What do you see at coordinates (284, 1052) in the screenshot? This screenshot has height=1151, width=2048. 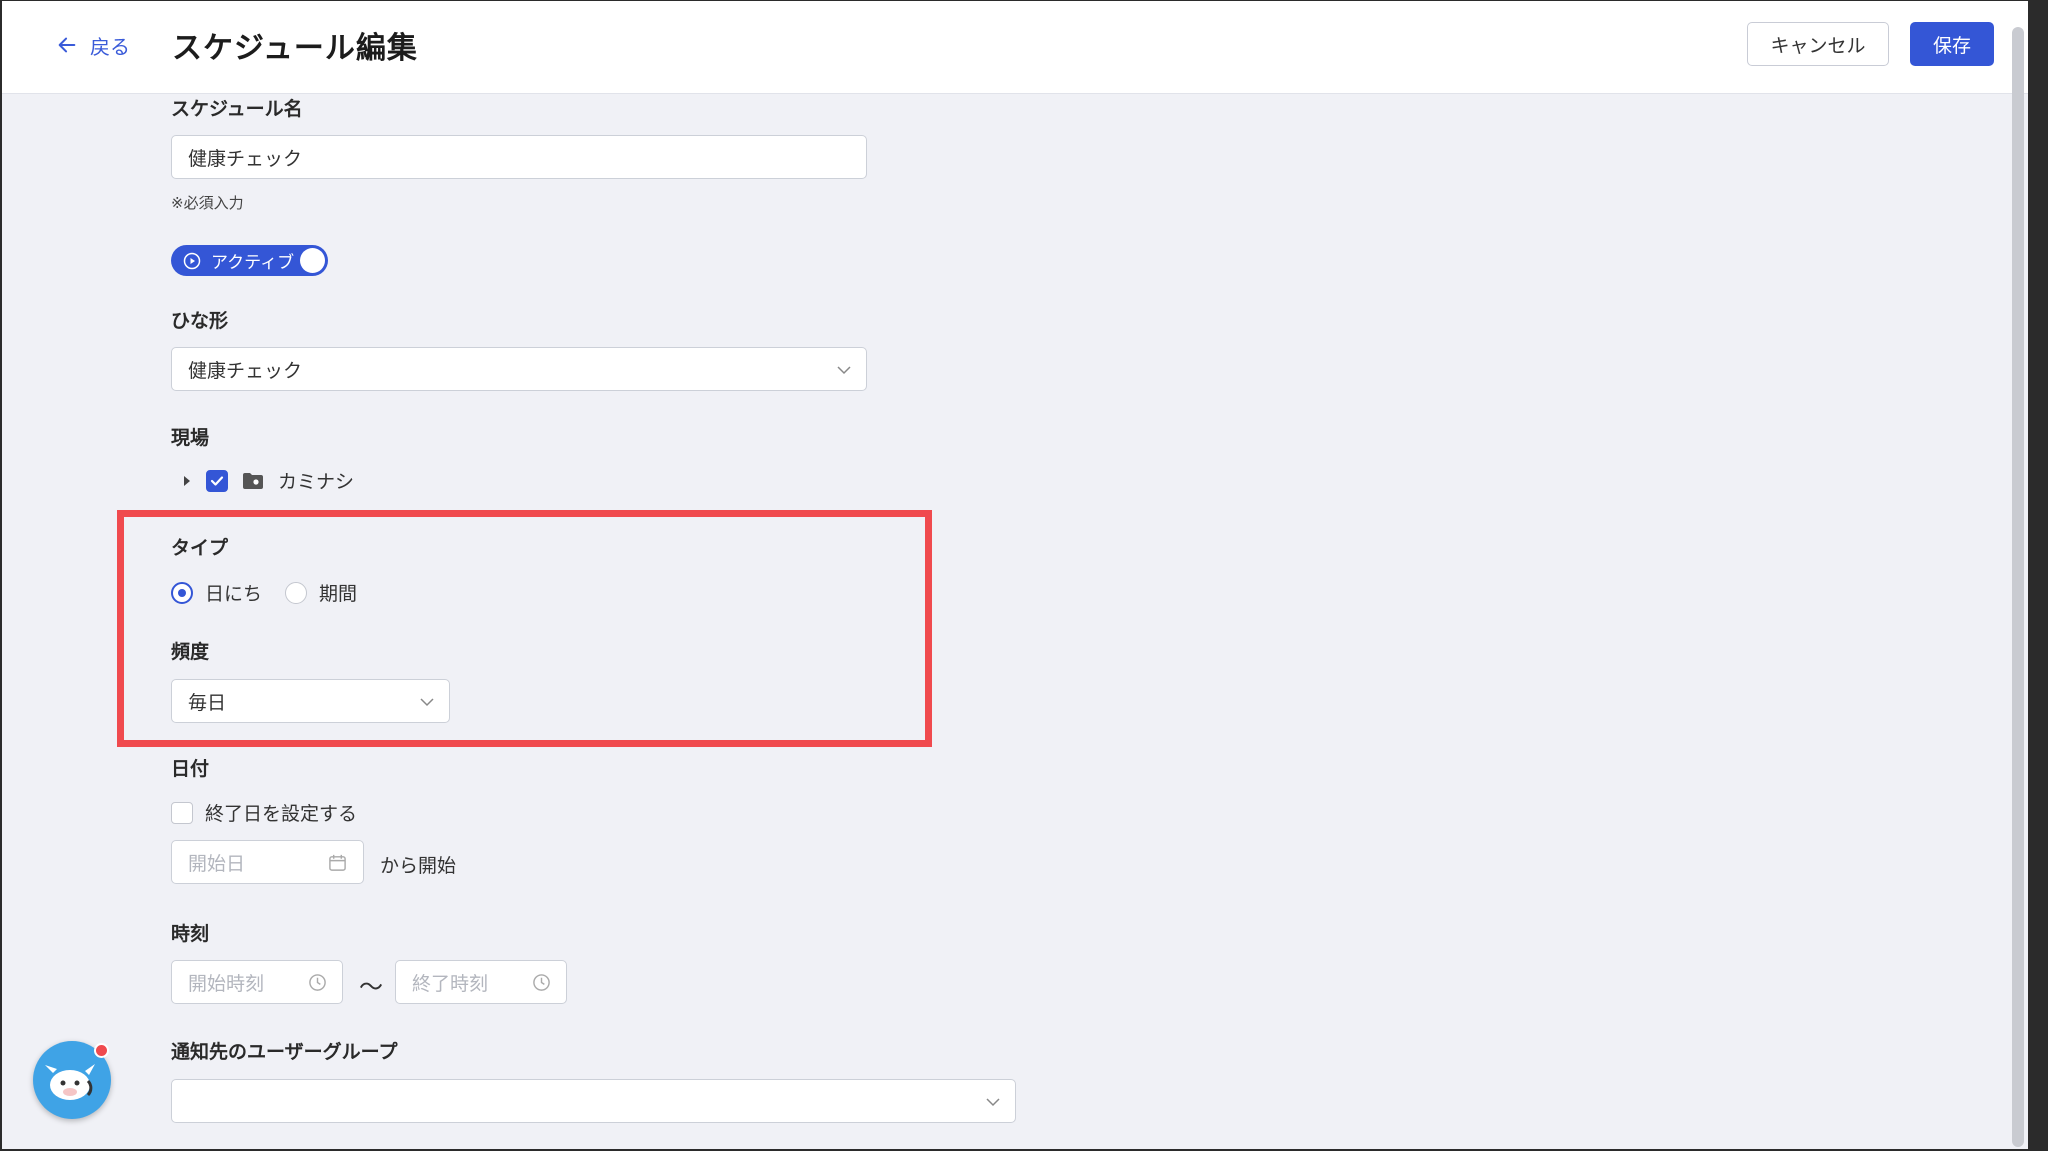 I see `notify-group-label: 通知先のユーザーグループ` at bounding box center [284, 1052].